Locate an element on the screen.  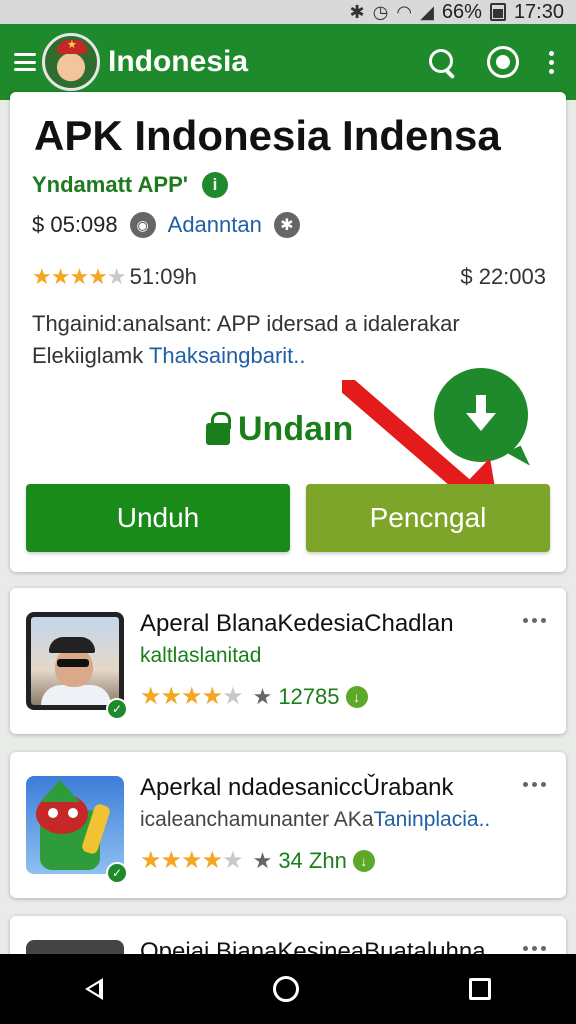
price-right: $ 22:003 is located at coordinates (503, 276).